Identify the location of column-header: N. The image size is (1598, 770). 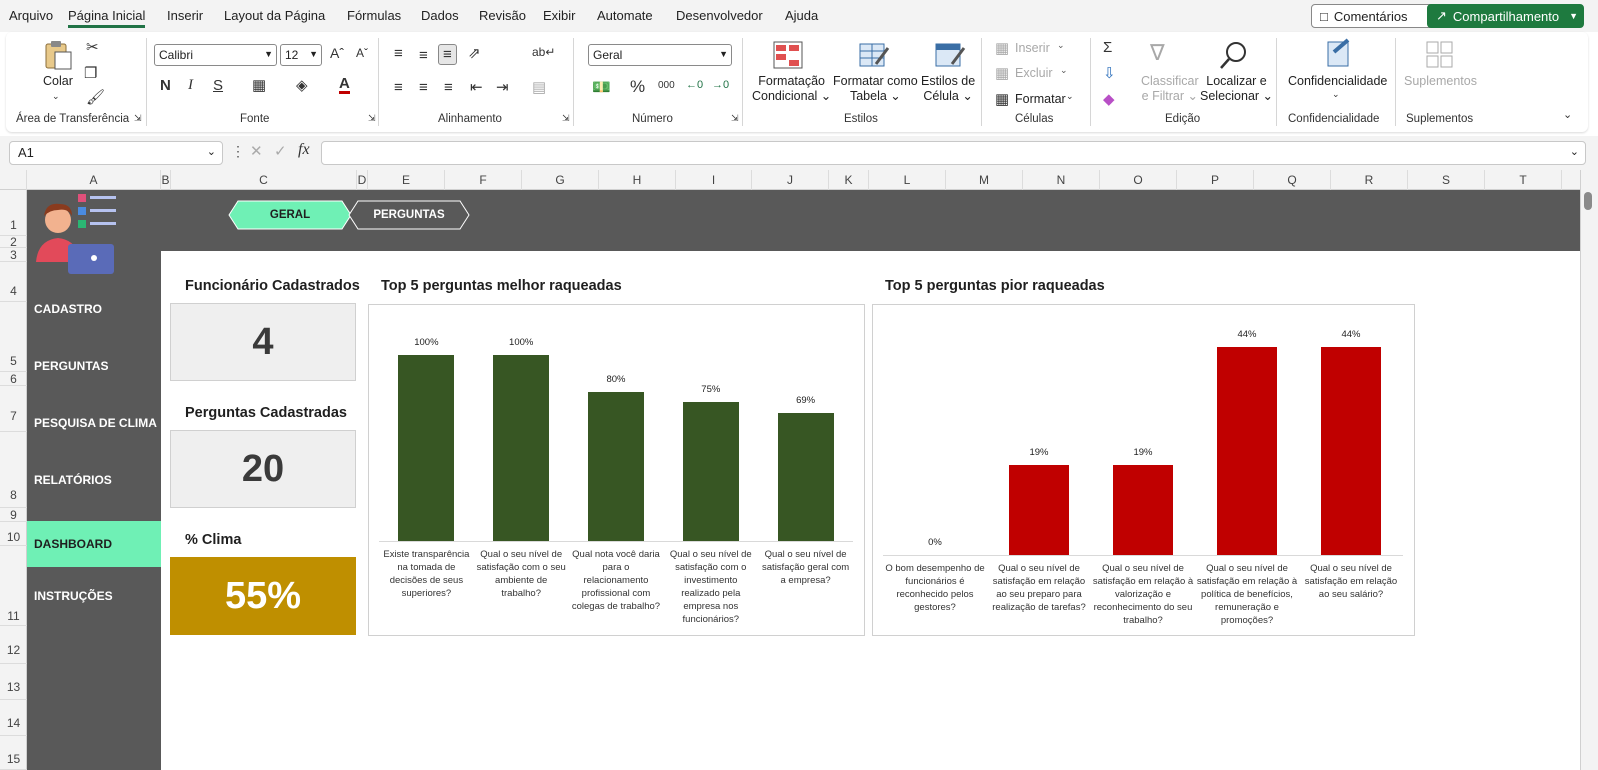
(1061, 180).